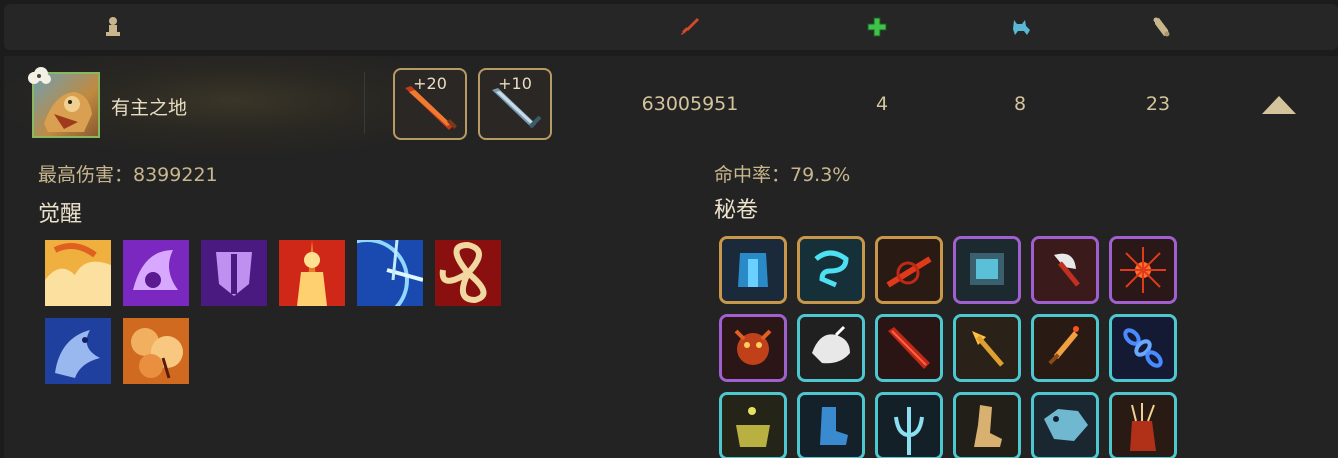 The width and height of the screenshot is (1338, 458). Describe the element at coordinates (1143, 348) in the screenshot. I see `blue-chain-icon` at that location.